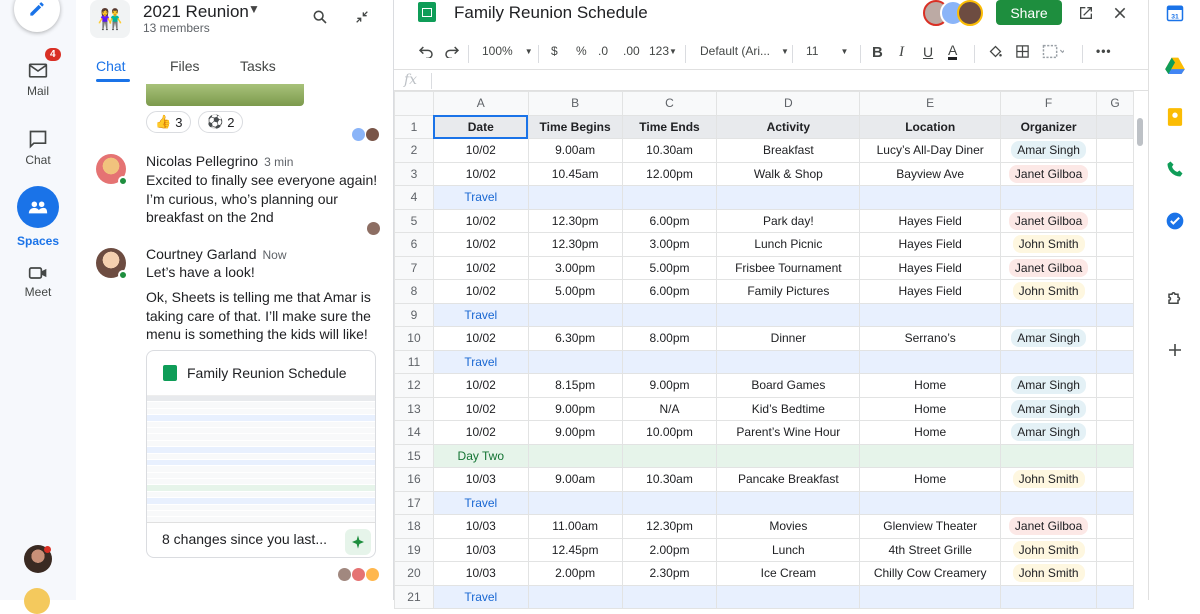  Describe the element at coordinates (414, 150) in the screenshot. I see `row-header: 2` at that location.